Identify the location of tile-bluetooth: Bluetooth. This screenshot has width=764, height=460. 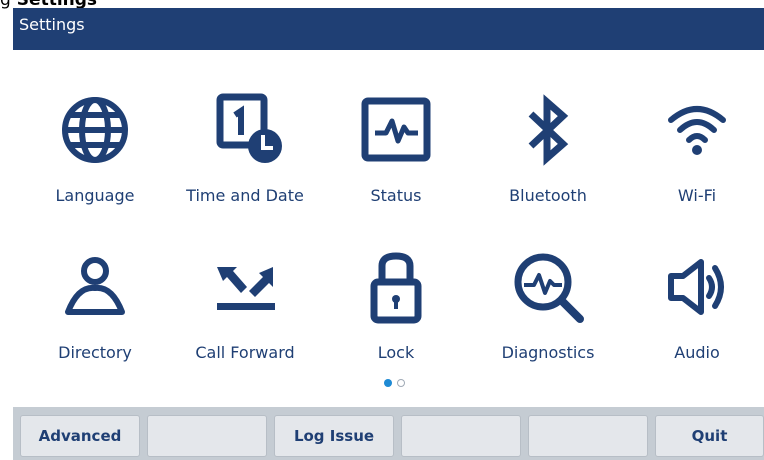
(548, 155).